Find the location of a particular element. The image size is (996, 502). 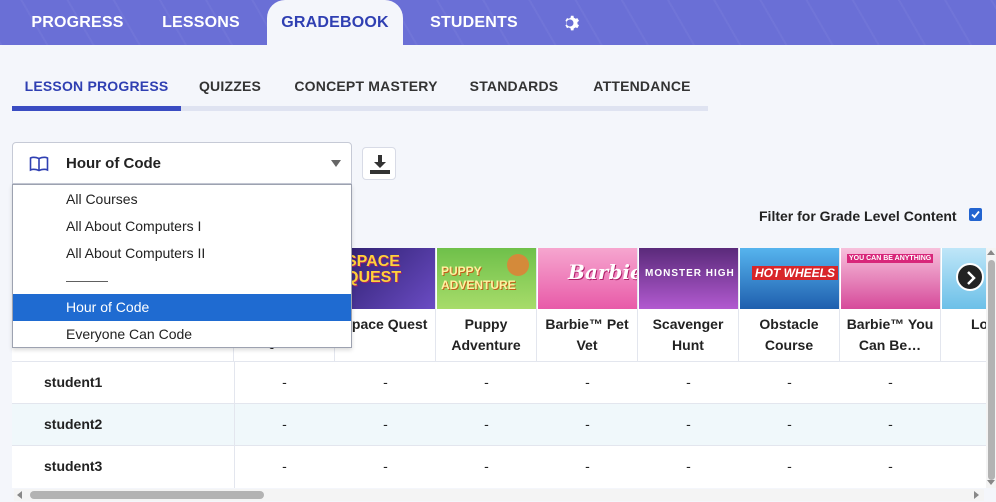

lesson-thumbnail: MONSTER HIGH is located at coordinates (688, 278).